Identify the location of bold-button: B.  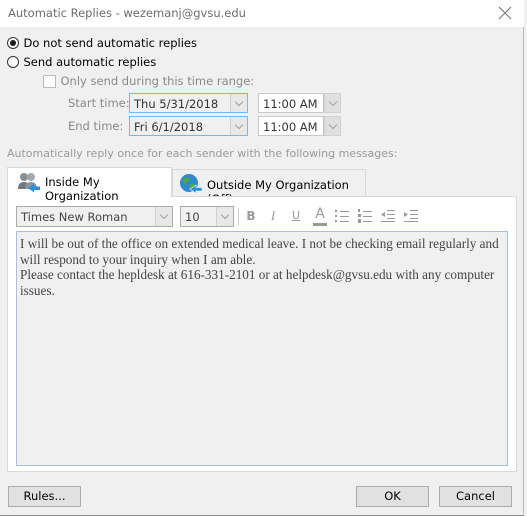
(251, 216).